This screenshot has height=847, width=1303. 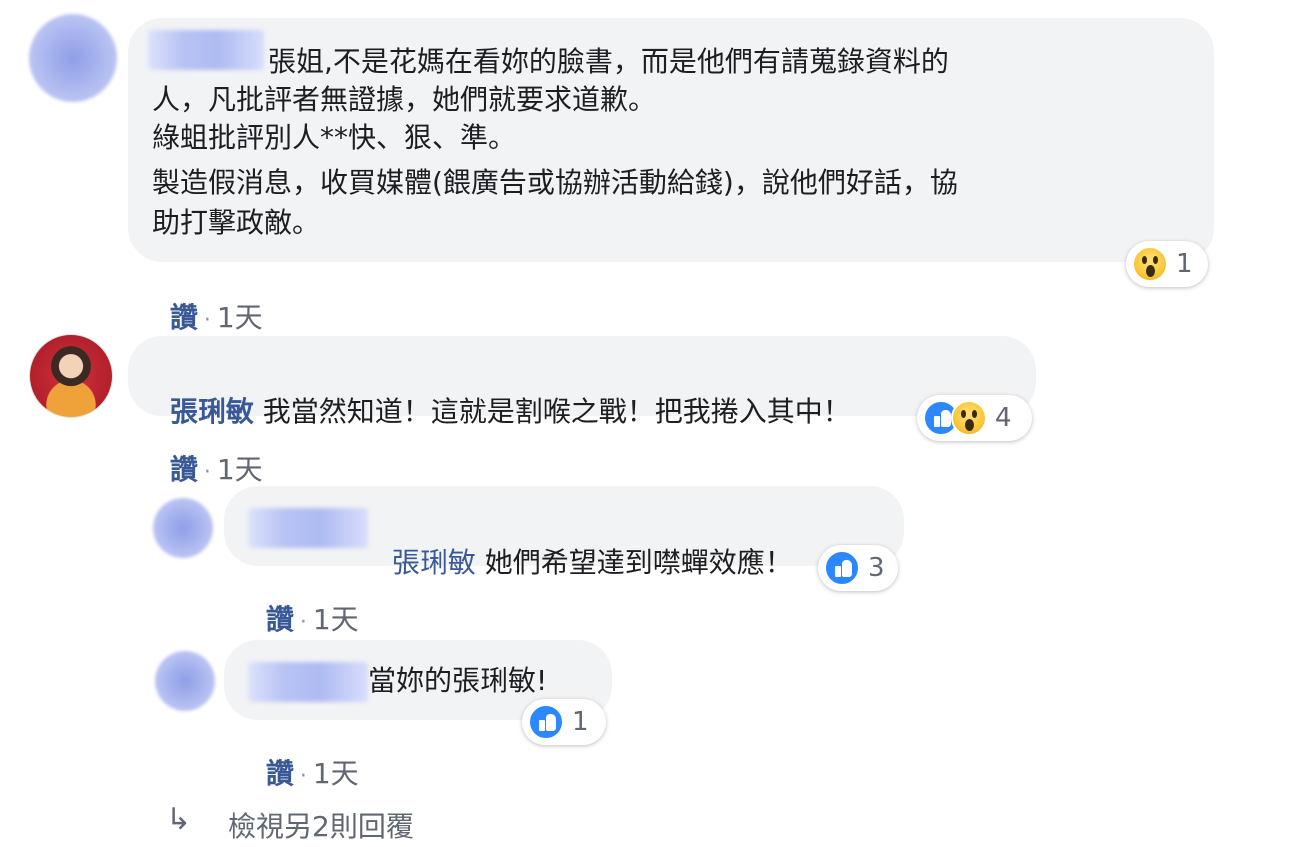 I want to click on tagged-user: 張琍敏, so click(x=434, y=562).